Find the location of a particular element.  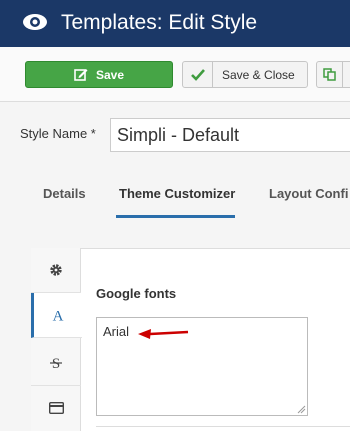

sidebar-item-strikethrough: S is located at coordinates (56, 363).